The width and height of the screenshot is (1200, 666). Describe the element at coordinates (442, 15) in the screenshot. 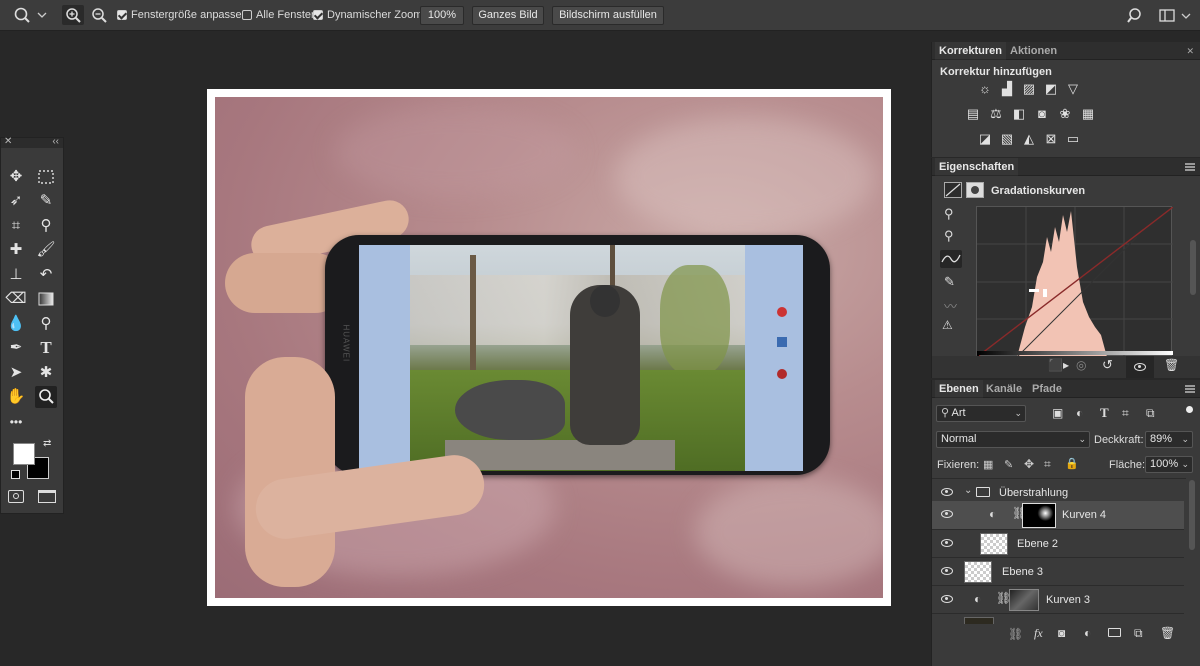

I see `zoom-100-button: 100%` at that location.